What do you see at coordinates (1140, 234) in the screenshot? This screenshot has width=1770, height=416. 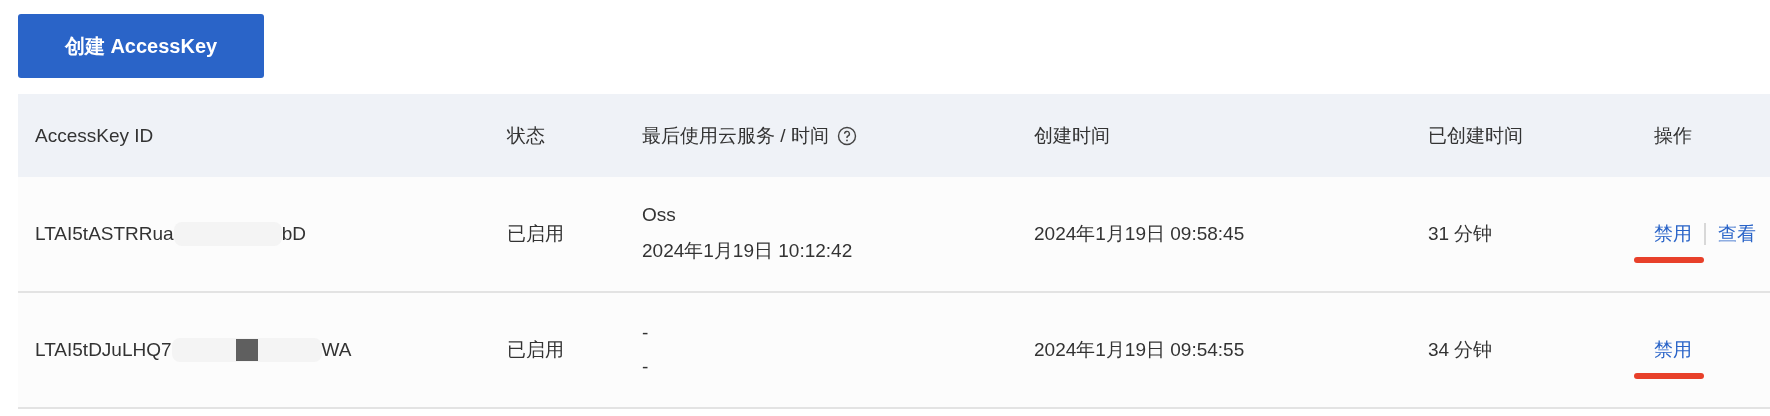 I see `created-time: 2024年1月19日 09:58:45` at bounding box center [1140, 234].